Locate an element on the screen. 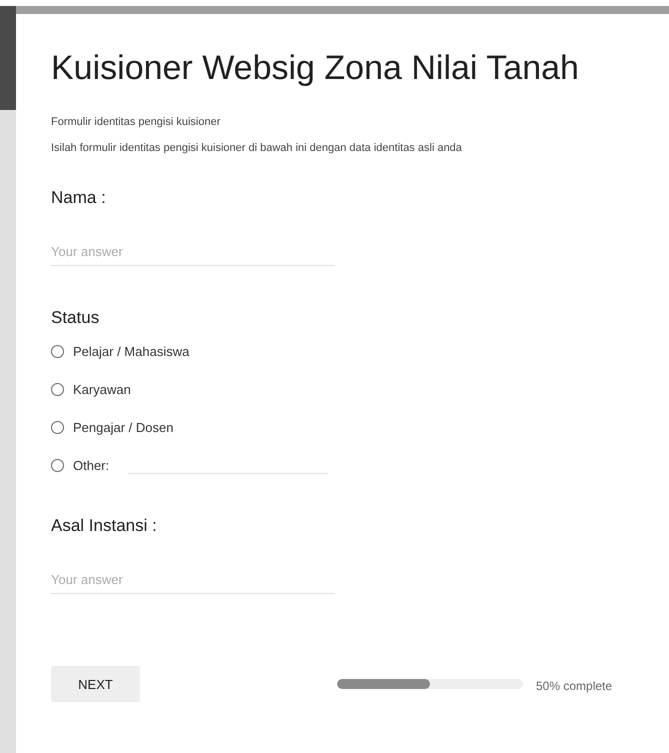  section-description: Isilah formulir identitas pengisi kuisioner di bawah ini dengan data identitas asli anda is located at coordinates (257, 148).